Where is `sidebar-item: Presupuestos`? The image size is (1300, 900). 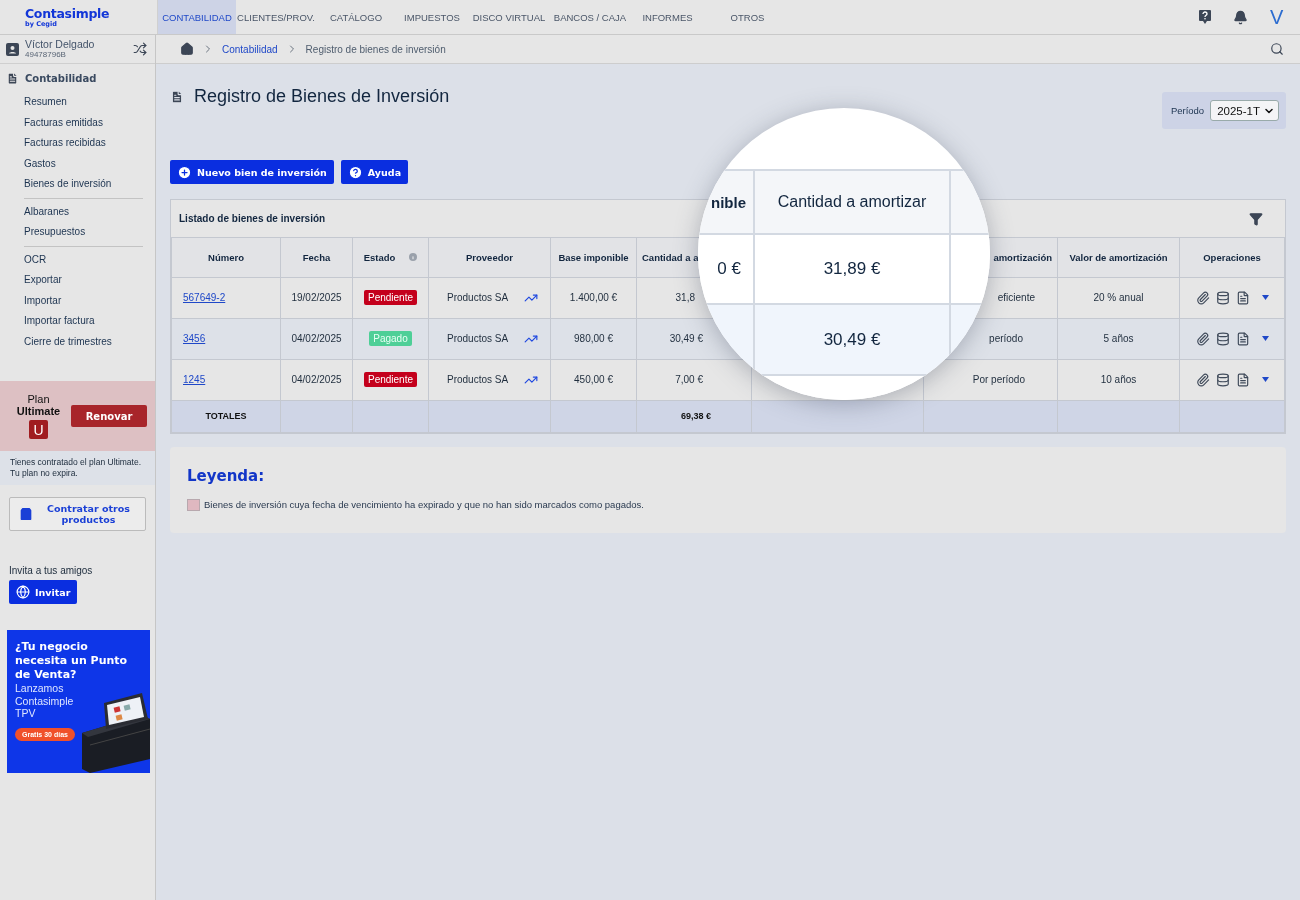
sidebar-item: Presupuestos is located at coordinates (55, 232).